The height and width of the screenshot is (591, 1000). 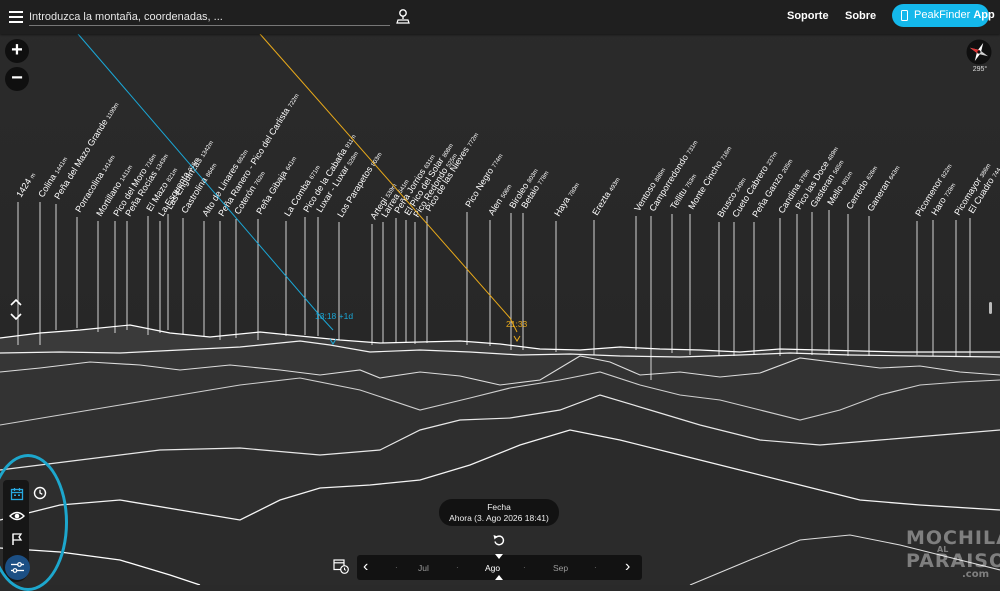 What do you see at coordinates (403, 16) in the screenshot?
I see `locate-icon` at bounding box center [403, 16].